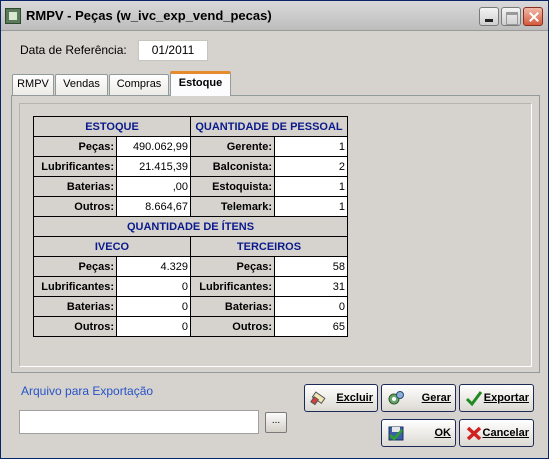 This screenshot has height=459, width=549. What do you see at coordinates (506, 398) in the screenshot?
I see `exportar-label: Exportar` at bounding box center [506, 398].